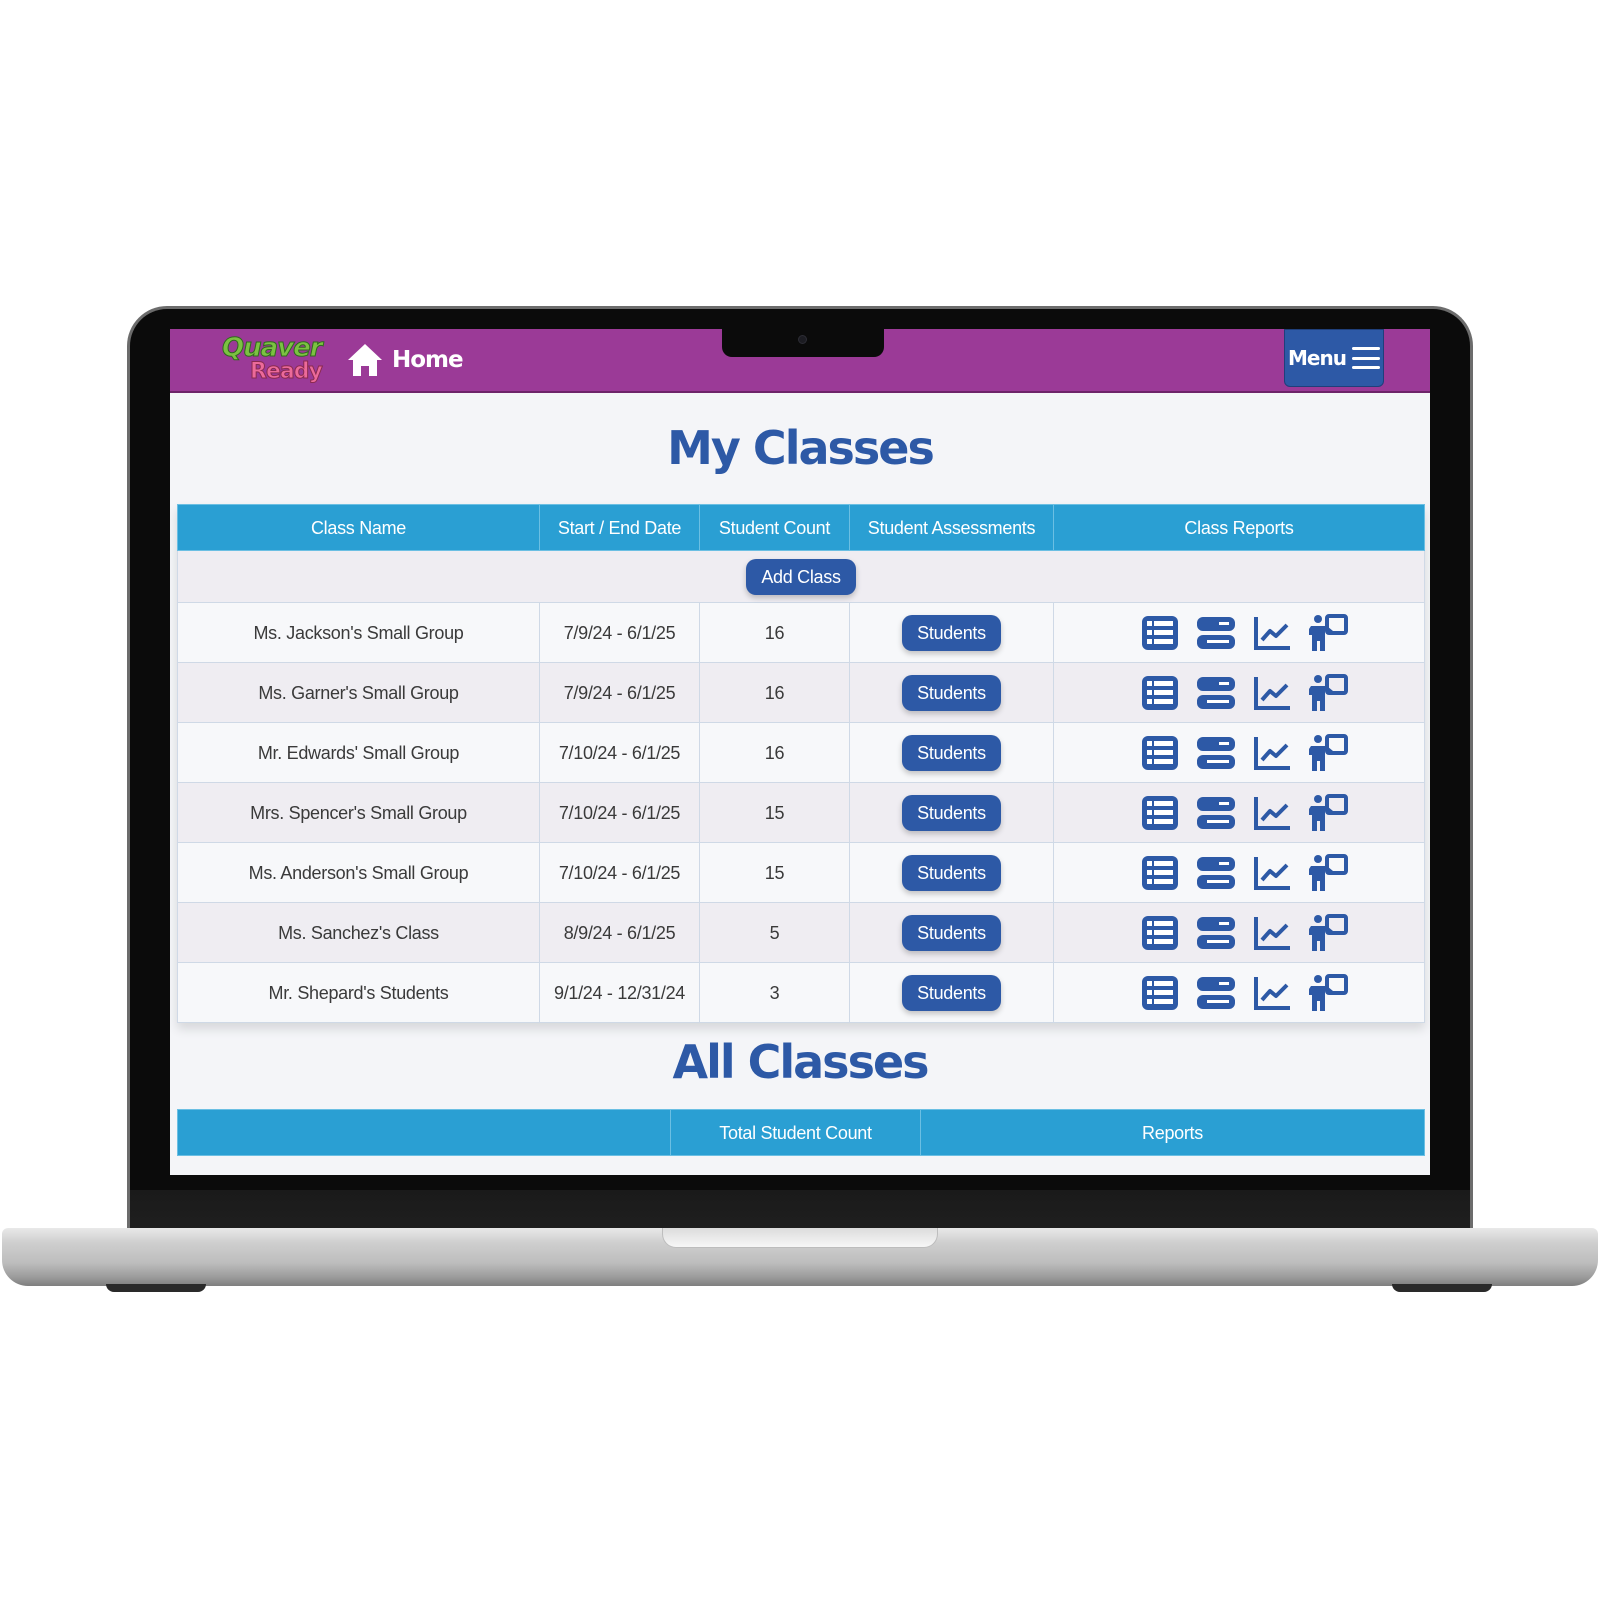 The height and width of the screenshot is (1600, 1600). I want to click on column-header-class-name: Class Name, so click(358, 527).